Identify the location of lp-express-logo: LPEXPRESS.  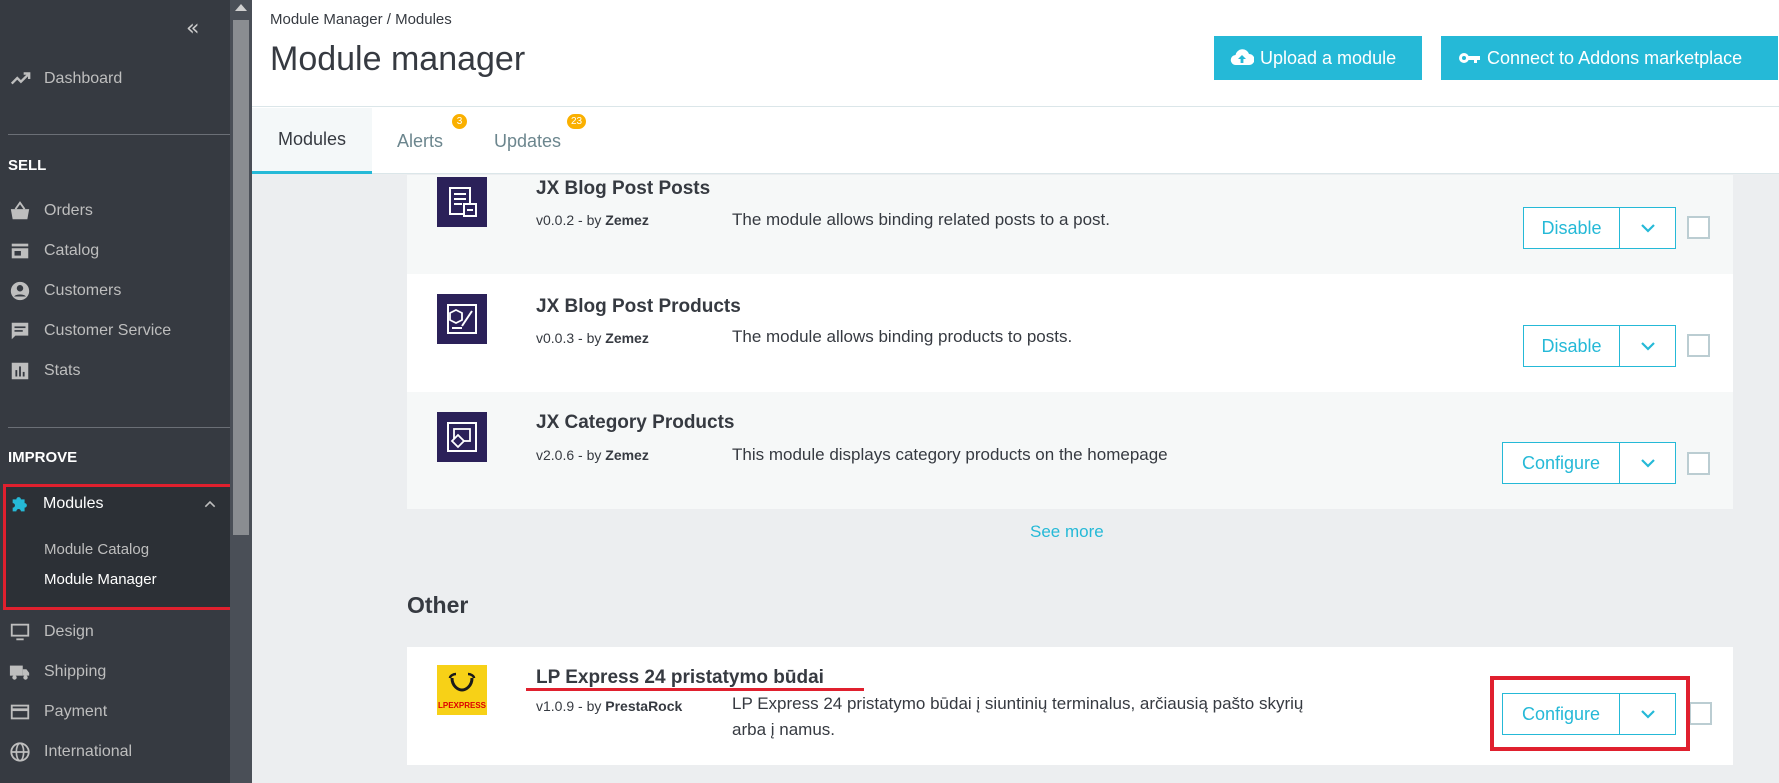
(462, 690).